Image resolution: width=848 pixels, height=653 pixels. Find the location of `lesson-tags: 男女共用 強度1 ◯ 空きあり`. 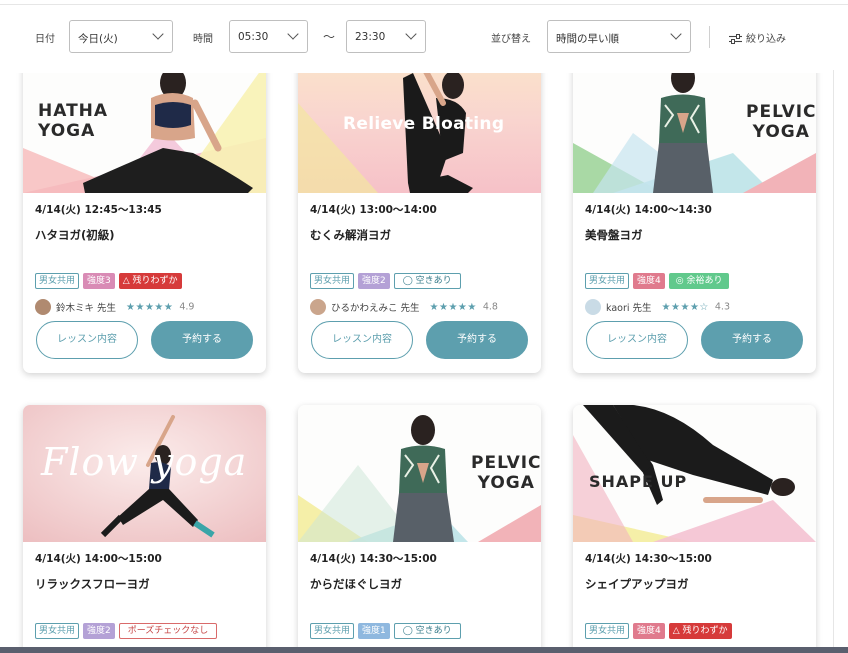

lesson-tags: 男女共用 強度1 ◯ 空きあり is located at coordinates (387, 631).